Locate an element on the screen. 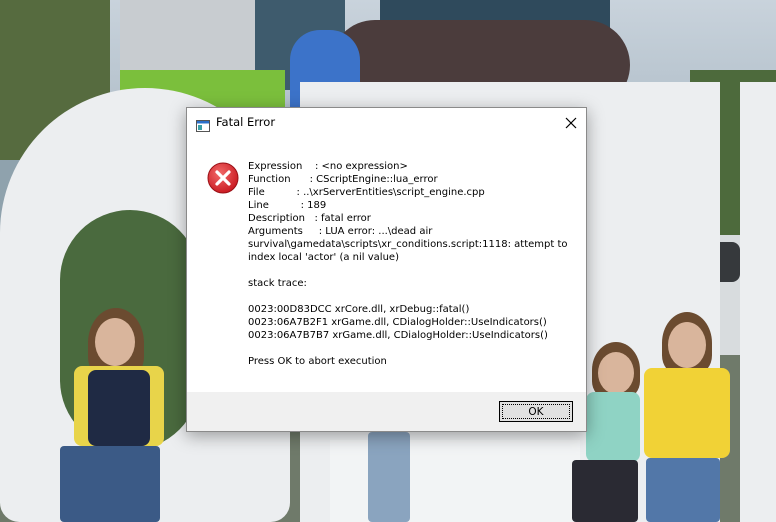  error-x-icon is located at coordinates (223, 178).